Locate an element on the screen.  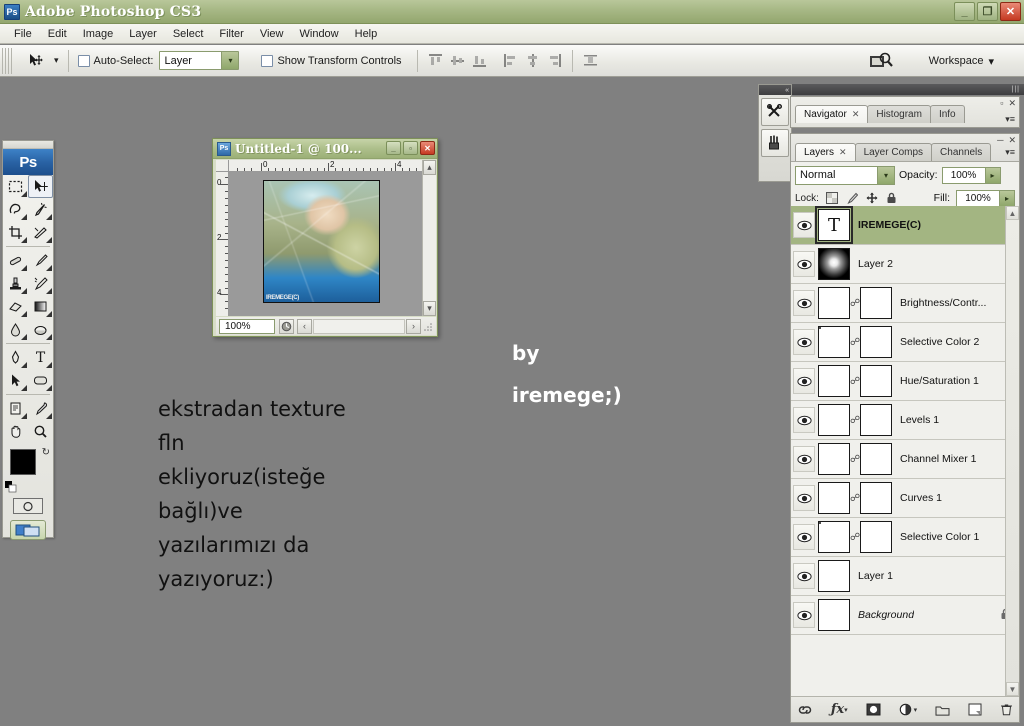
minimize-icon: ▫ is located at coordinates (1001, 103).